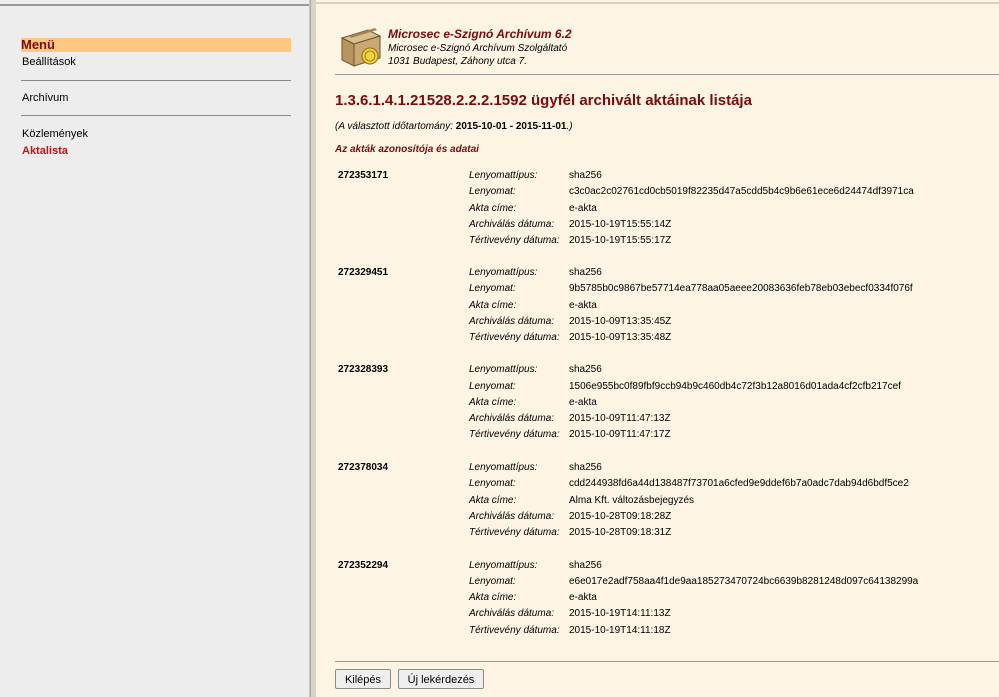 The height and width of the screenshot is (697, 999). What do you see at coordinates (620, 434) in the screenshot?
I see `receipt-value: 2015-10-09T11:47:17Z` at bounding box center [620, 434].